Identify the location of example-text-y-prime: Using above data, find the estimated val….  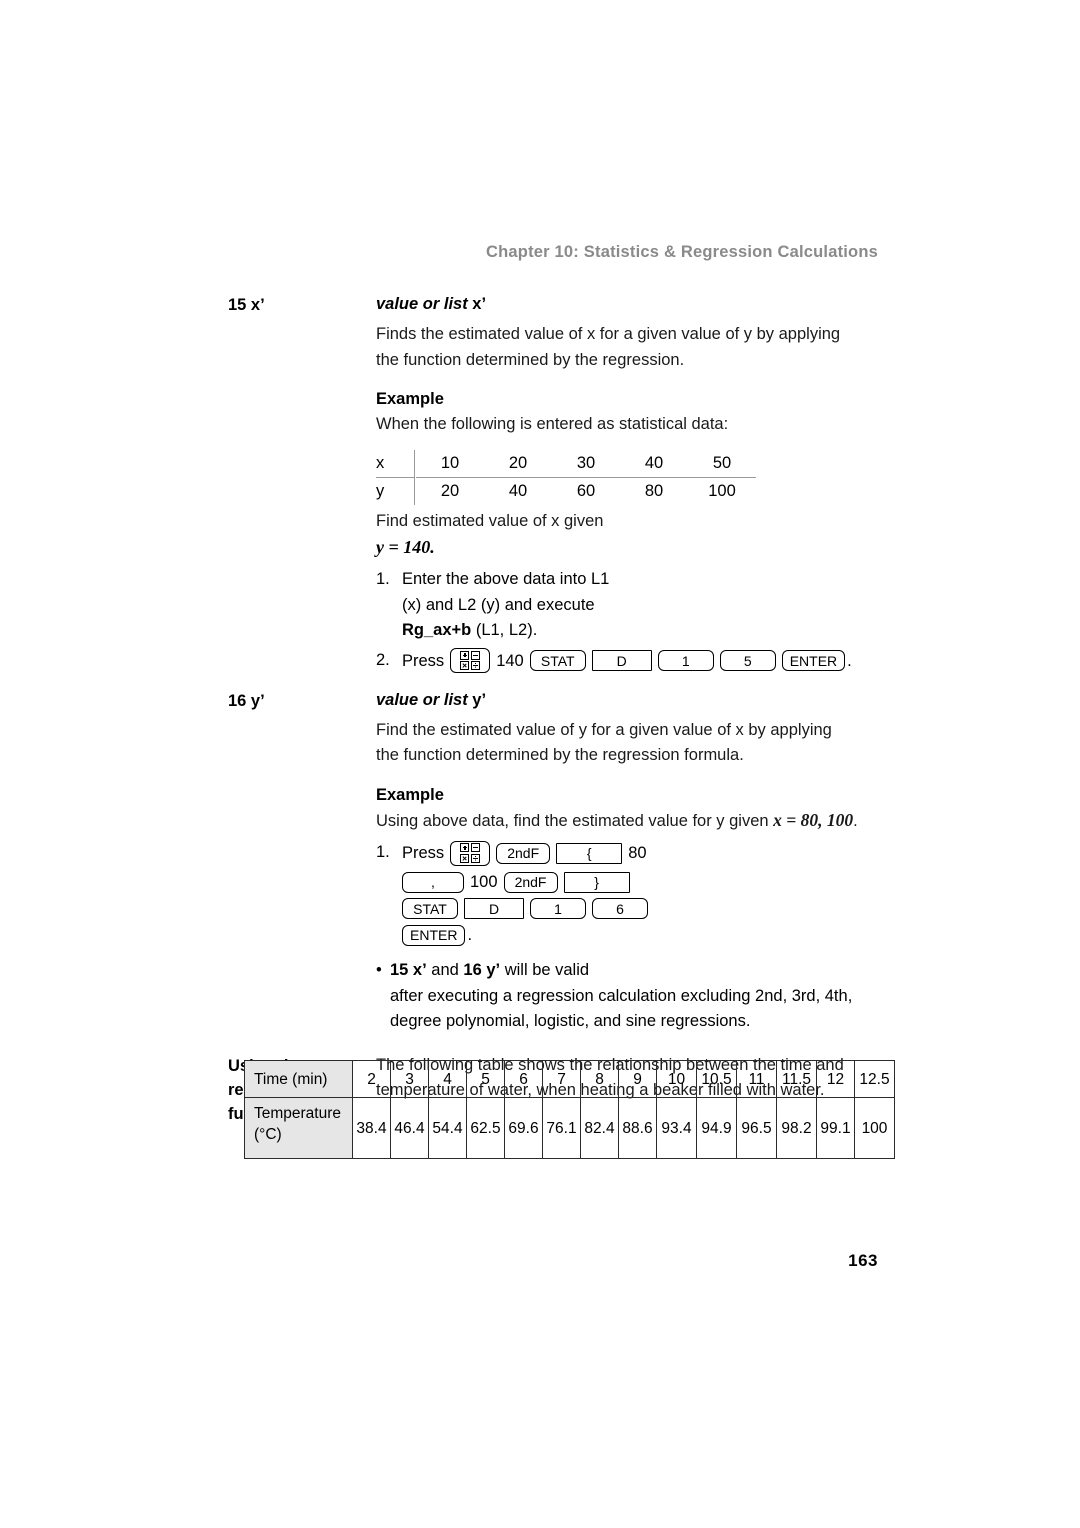
(632, 821).